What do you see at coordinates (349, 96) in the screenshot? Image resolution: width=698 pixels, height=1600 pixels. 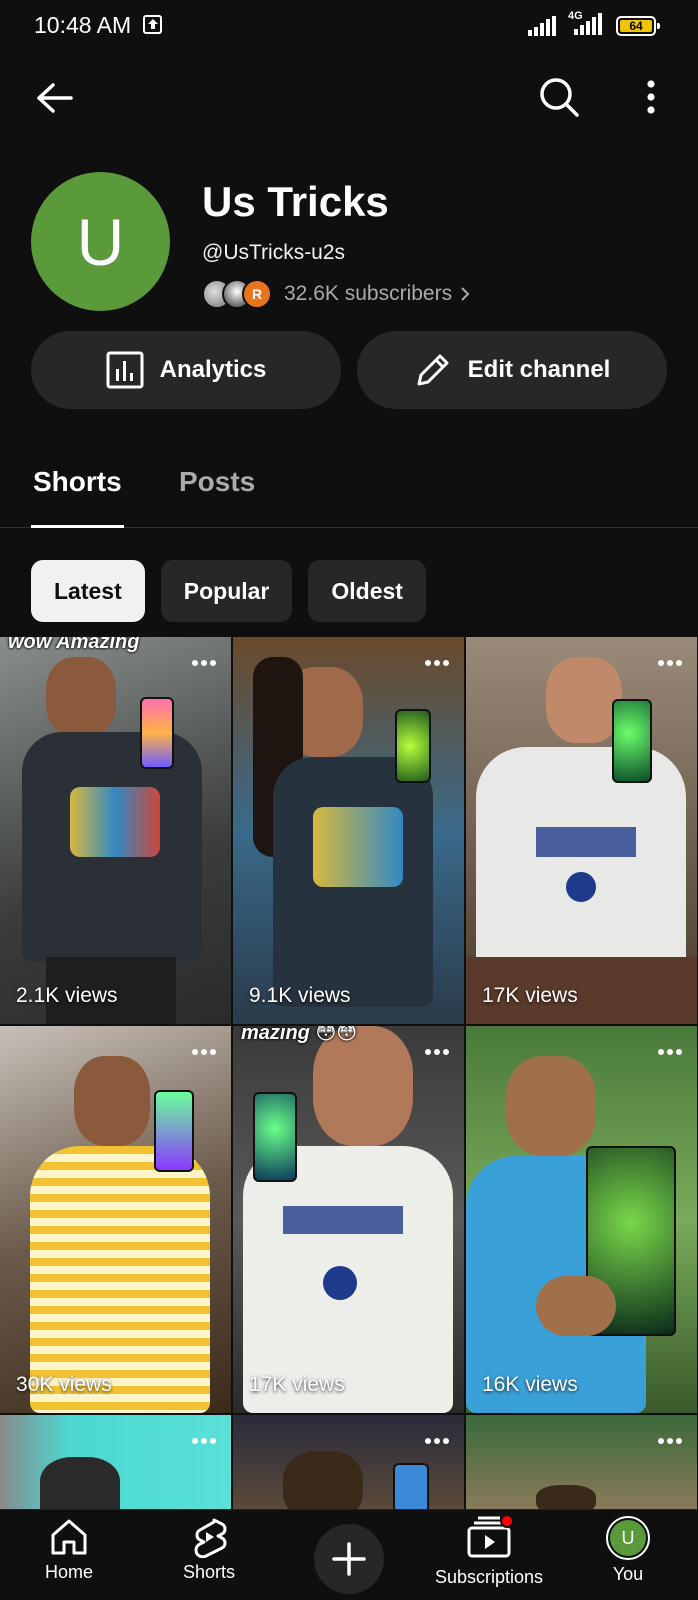 I see `top-app-bar` at bounding box center [349, 96].